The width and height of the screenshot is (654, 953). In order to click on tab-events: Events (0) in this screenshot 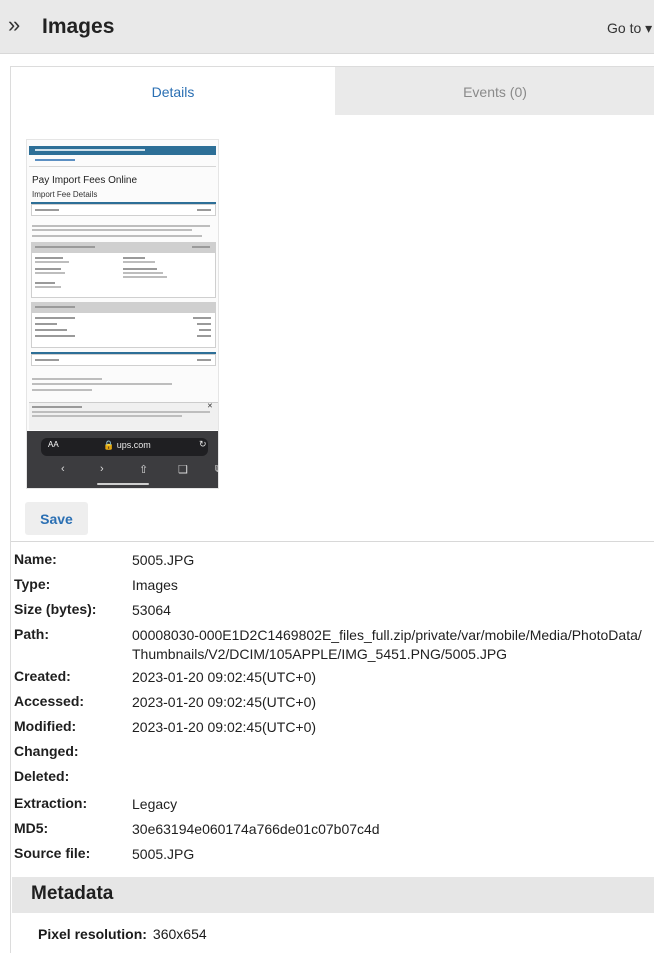, I will do `click(494, 91)`.